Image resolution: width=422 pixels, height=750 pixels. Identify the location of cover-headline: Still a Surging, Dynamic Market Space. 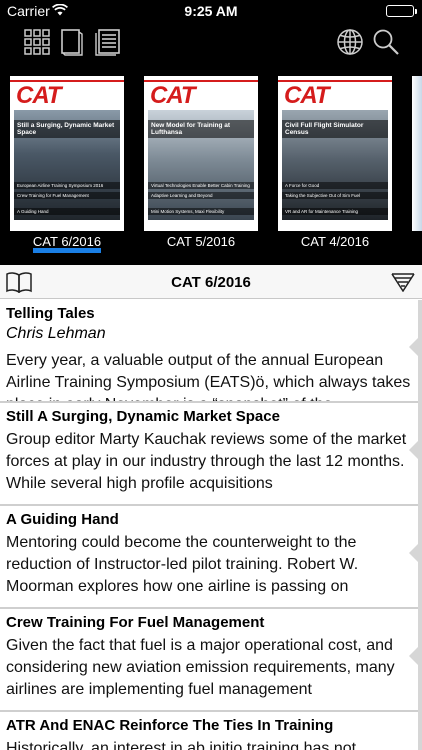
(67, 129).